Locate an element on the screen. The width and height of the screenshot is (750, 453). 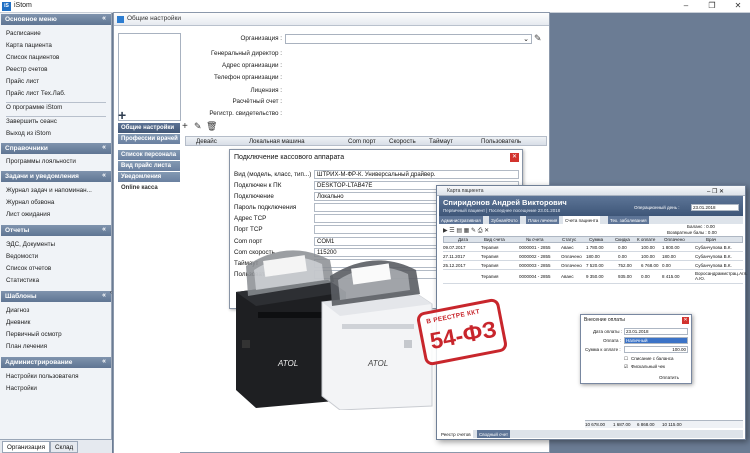
tab-warehouse: Склад is located at coordinates (64, 447).